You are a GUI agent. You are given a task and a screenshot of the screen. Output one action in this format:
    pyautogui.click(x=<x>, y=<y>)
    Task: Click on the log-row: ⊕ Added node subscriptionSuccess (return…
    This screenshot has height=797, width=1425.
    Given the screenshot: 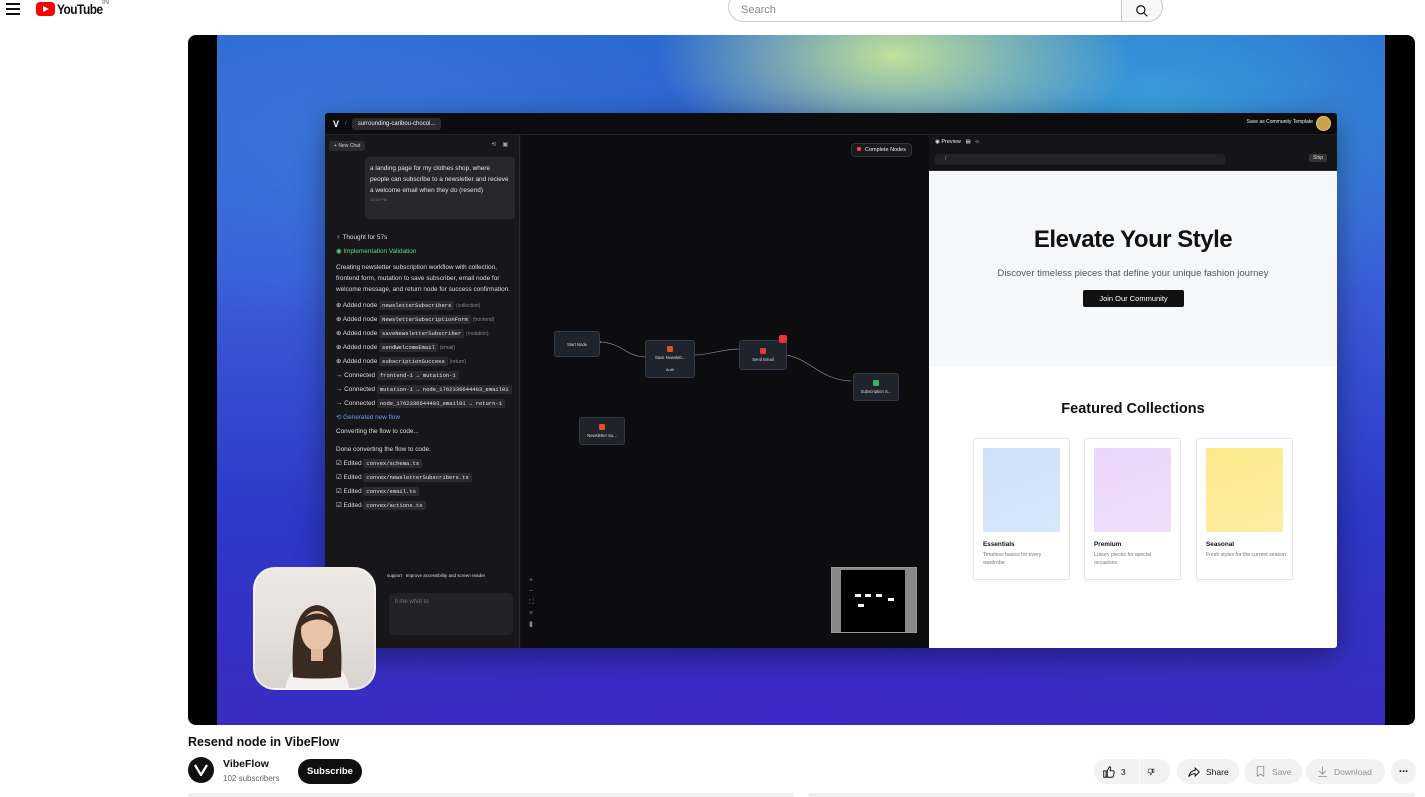 What is the action you would take?
    pyautogui.click(x=401, y=361)
    